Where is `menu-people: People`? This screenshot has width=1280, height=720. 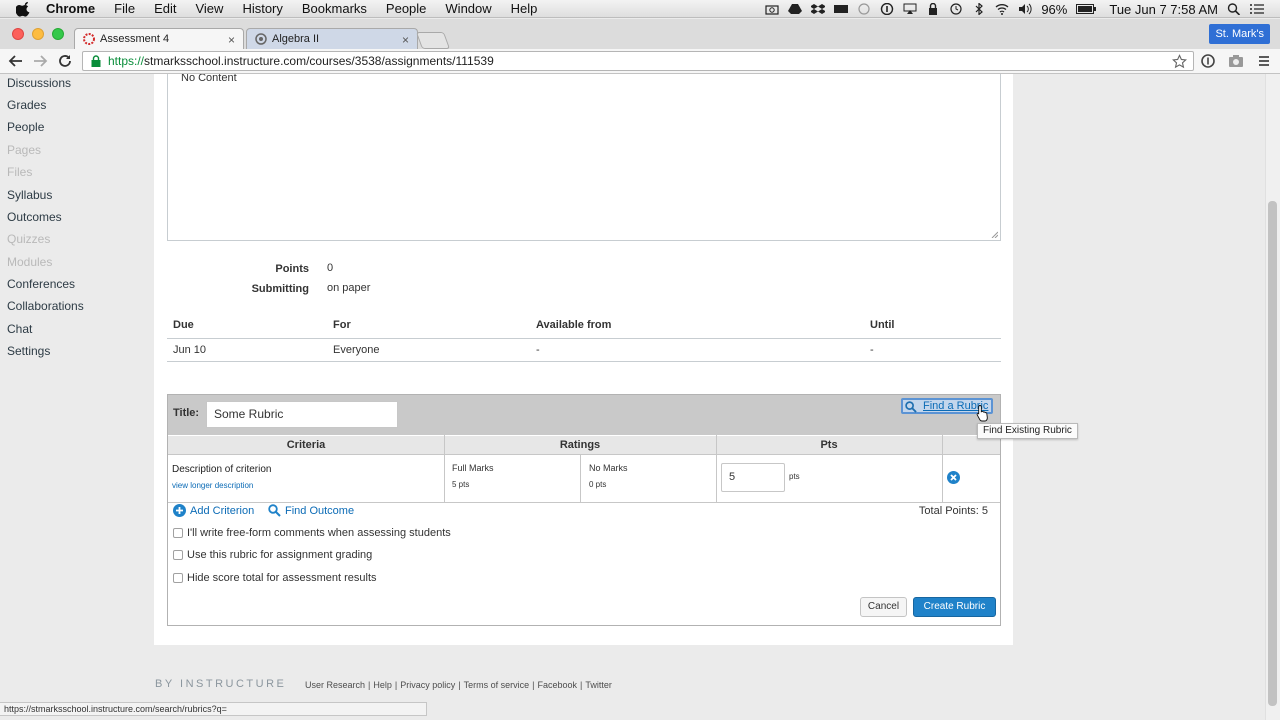
menu-people: People is located at coordinates (406, 8).